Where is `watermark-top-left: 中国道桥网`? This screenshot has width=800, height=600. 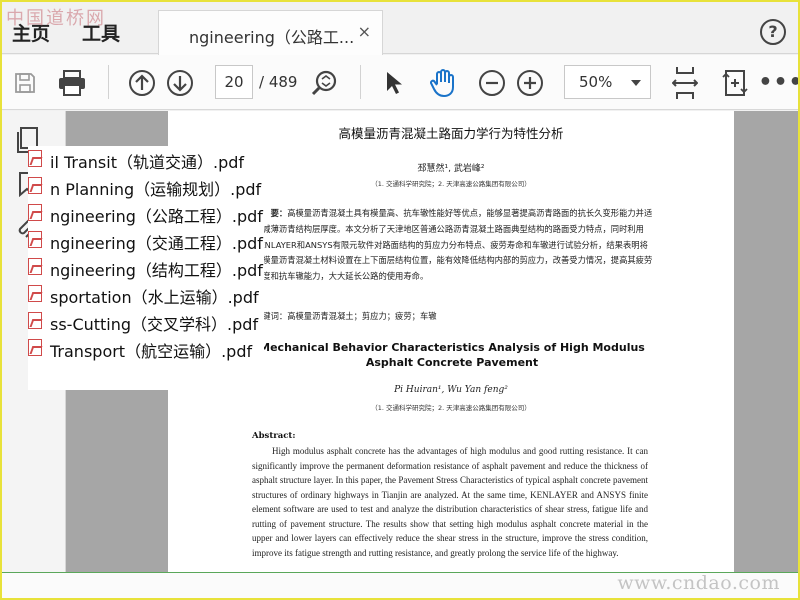
watermark-top-left: 中国道桥网 is located at coordinates (56, 18).